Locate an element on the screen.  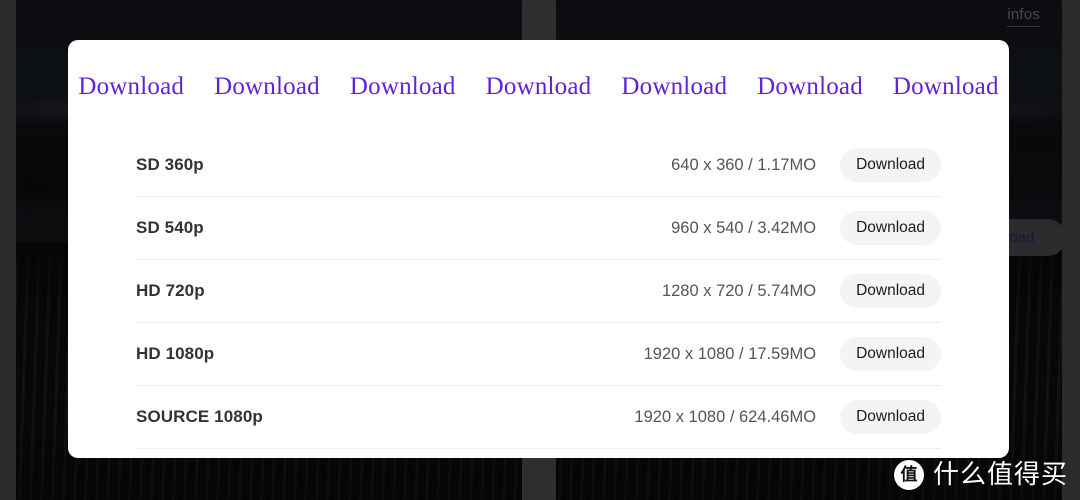
download-option-meta: 960 x 540 / 3.42MO is located at coordinates (744, 227).